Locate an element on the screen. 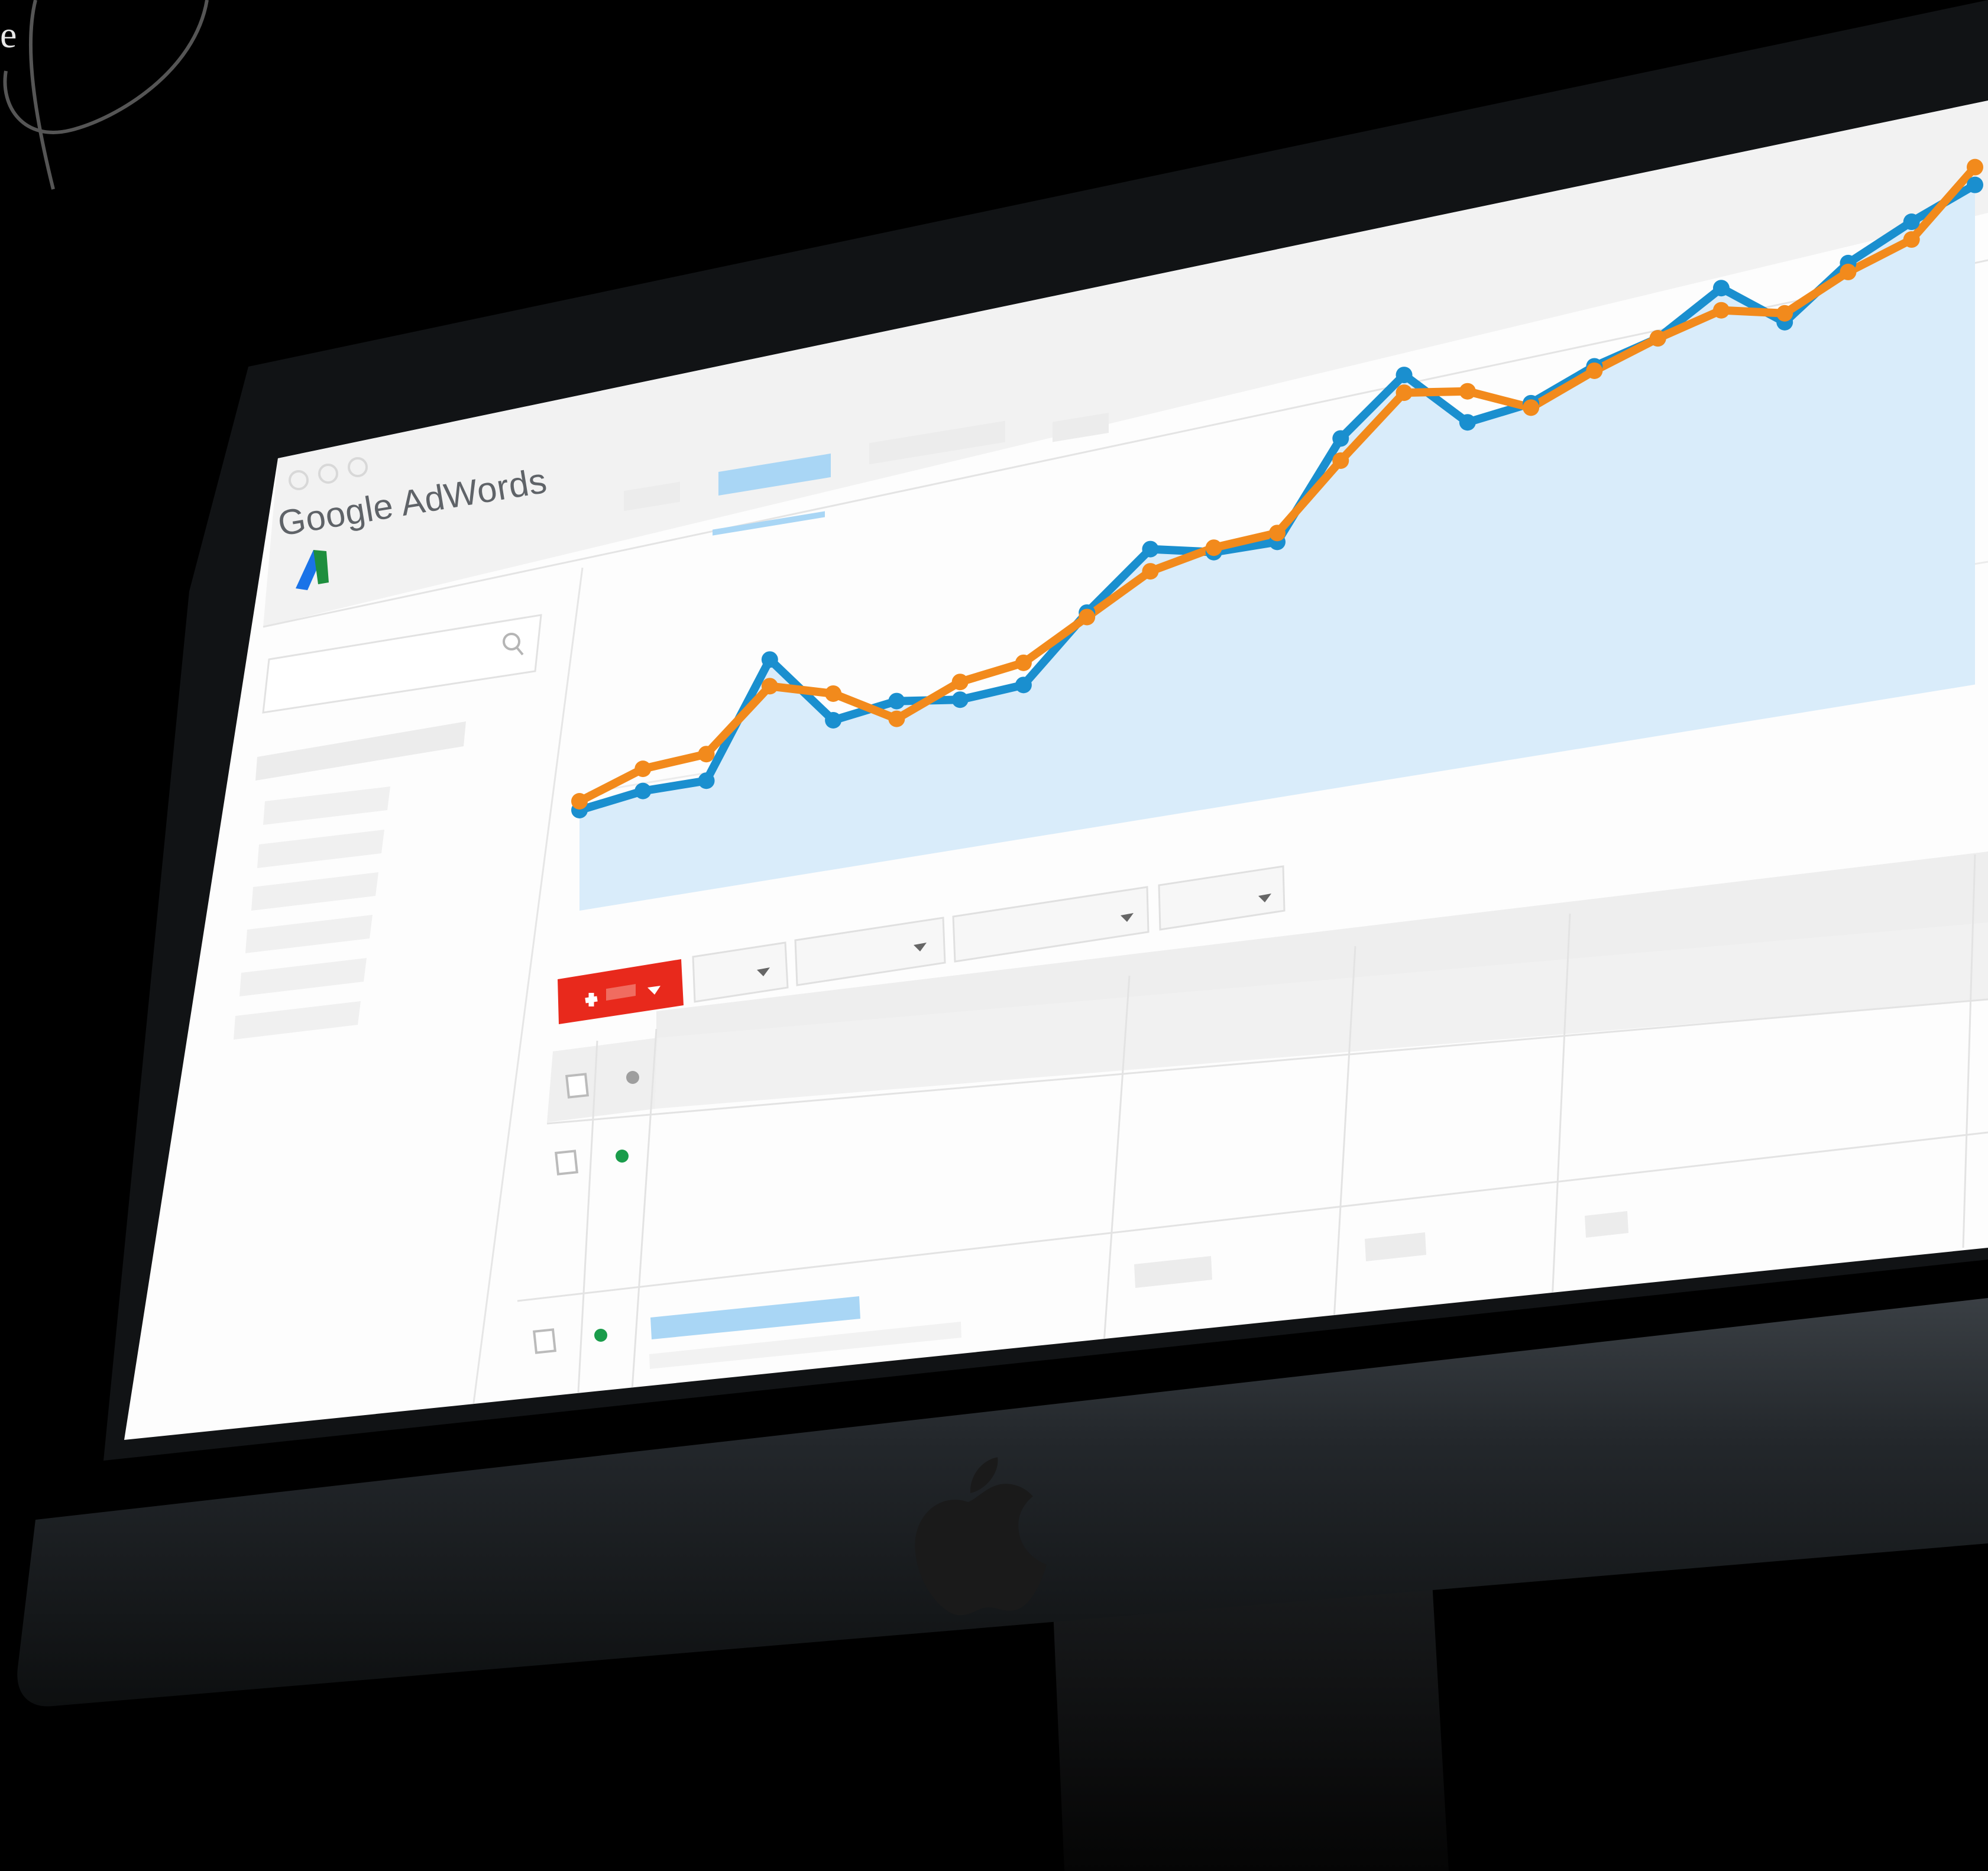 This screenshot has width=1988, height=1871. decorative-swirl is located at coordinates (106, 95).